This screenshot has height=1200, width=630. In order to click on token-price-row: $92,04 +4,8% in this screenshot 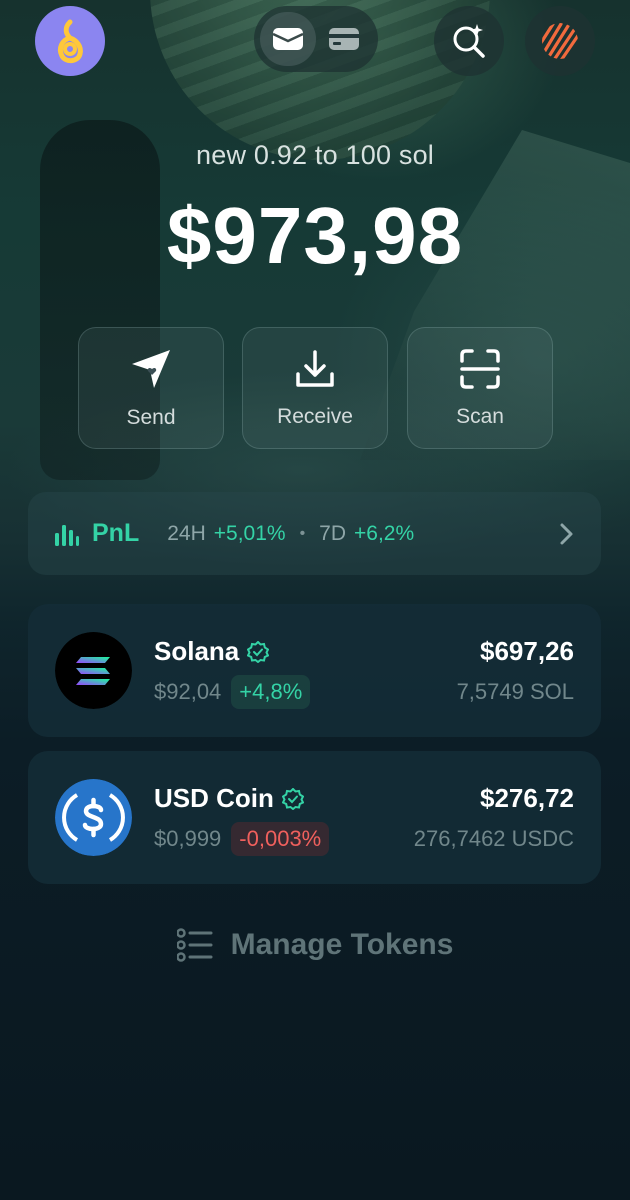, I will do `click(232, 692)`.